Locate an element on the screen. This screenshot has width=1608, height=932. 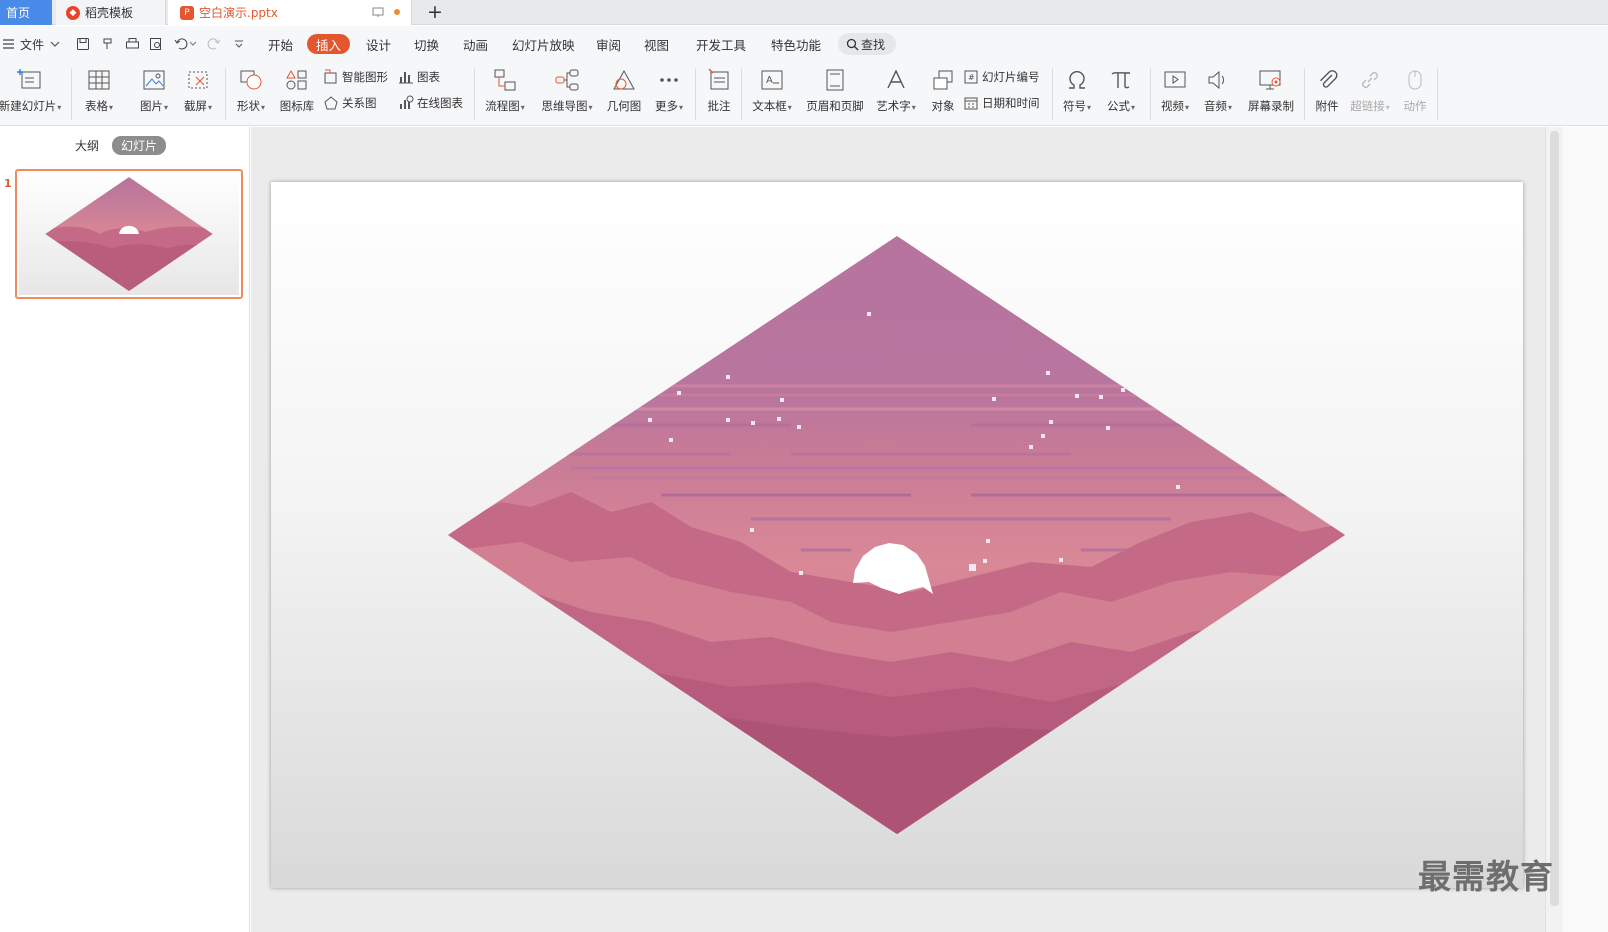
speaker-icon is located at coordinates (1218, 80).